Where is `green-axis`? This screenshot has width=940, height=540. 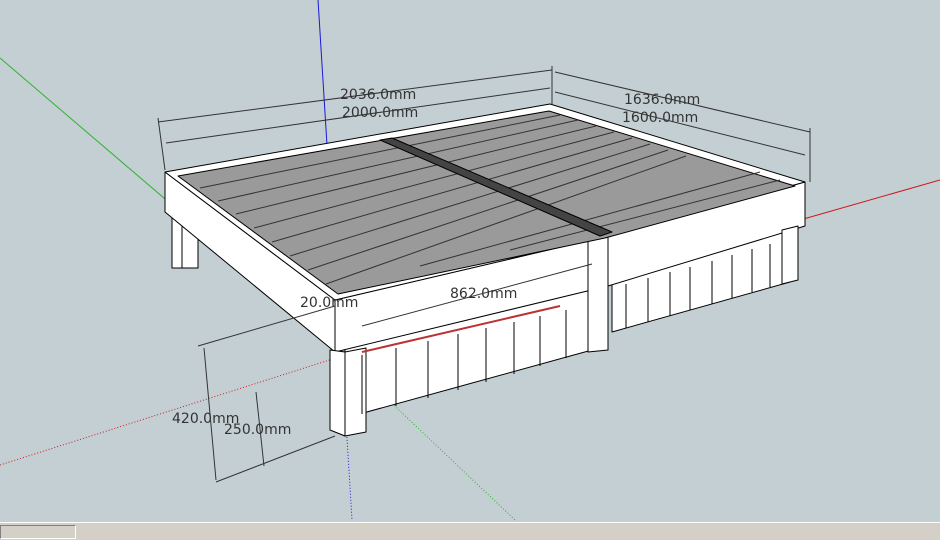
green-axis is located at coordinates (89, 134).